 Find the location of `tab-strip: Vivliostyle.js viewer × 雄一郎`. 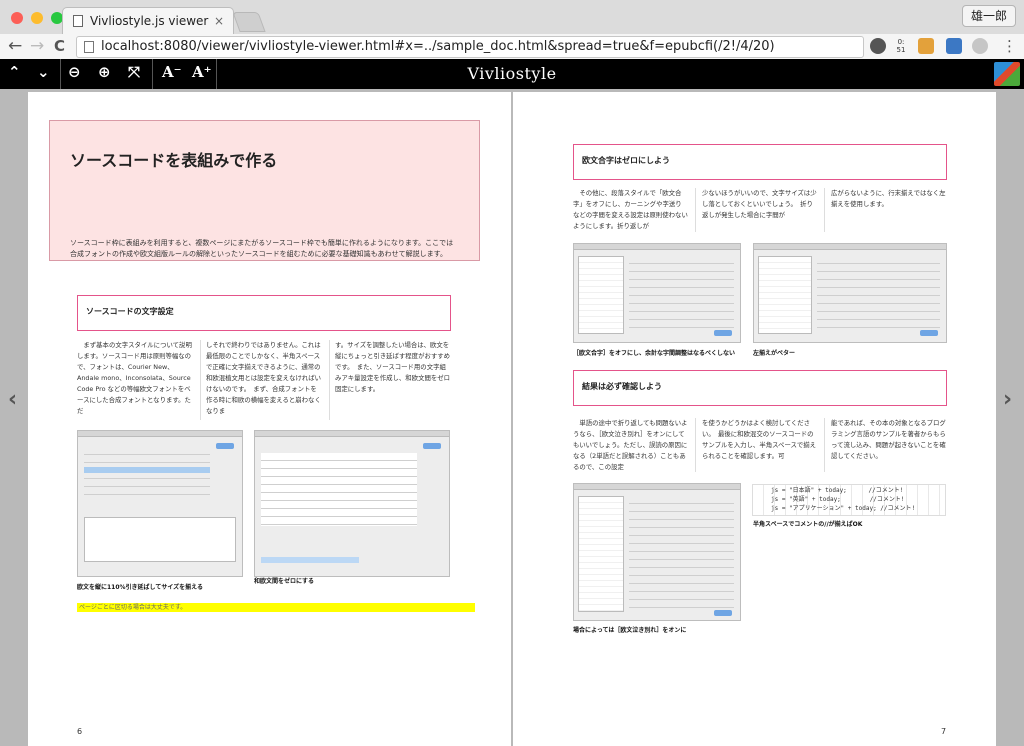

tab-strip: Vivliostyle.js viewer × 雄一郎 is located at coordinates (512, 17).